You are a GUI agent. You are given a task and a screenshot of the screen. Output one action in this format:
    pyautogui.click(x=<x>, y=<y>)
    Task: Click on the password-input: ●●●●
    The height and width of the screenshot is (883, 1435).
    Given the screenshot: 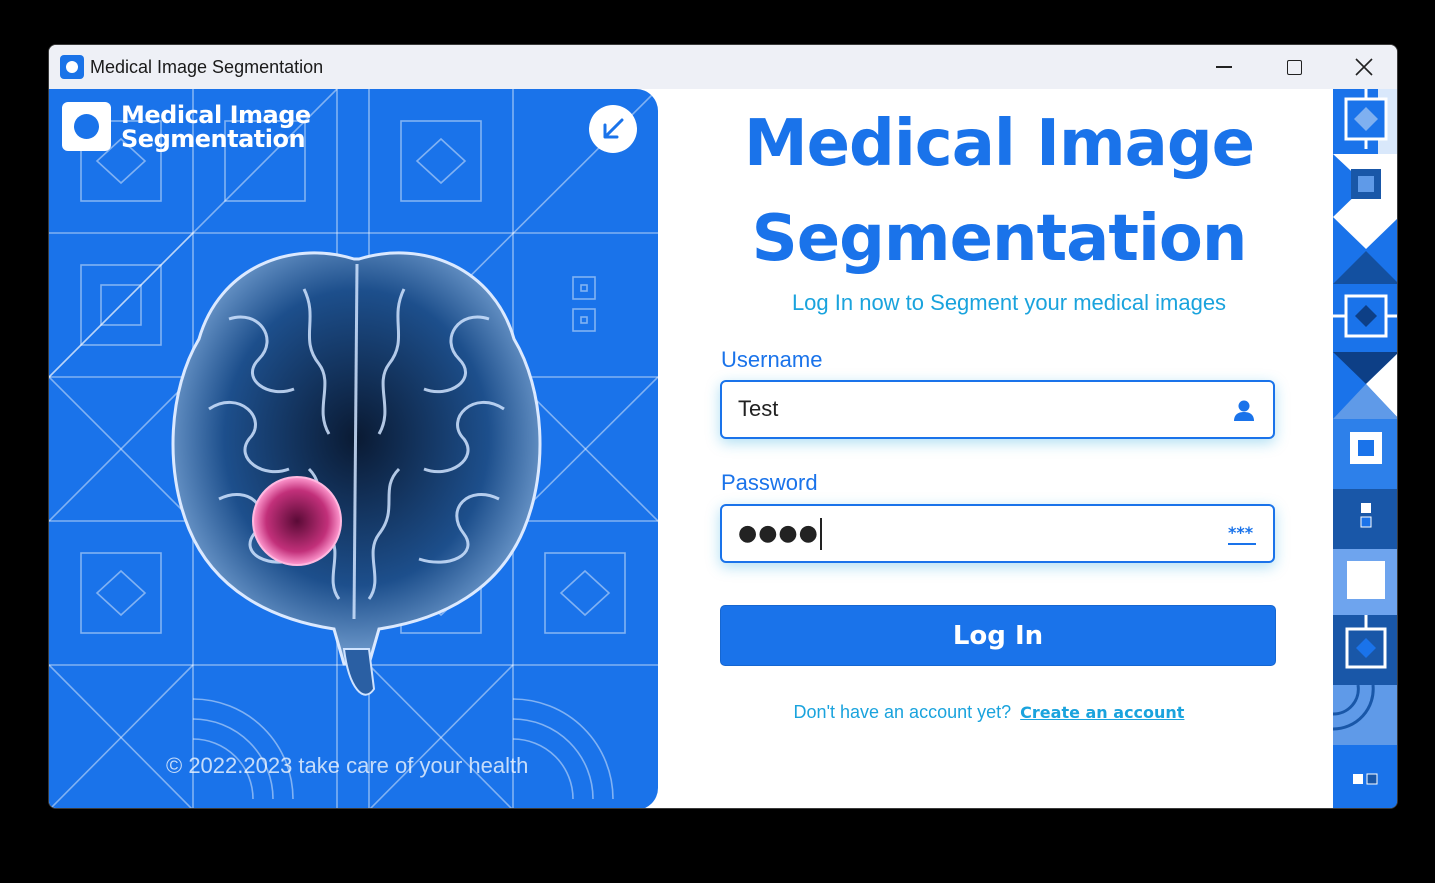 What is the action you would take?
    pyautogui.click(x=780, y=534)
    